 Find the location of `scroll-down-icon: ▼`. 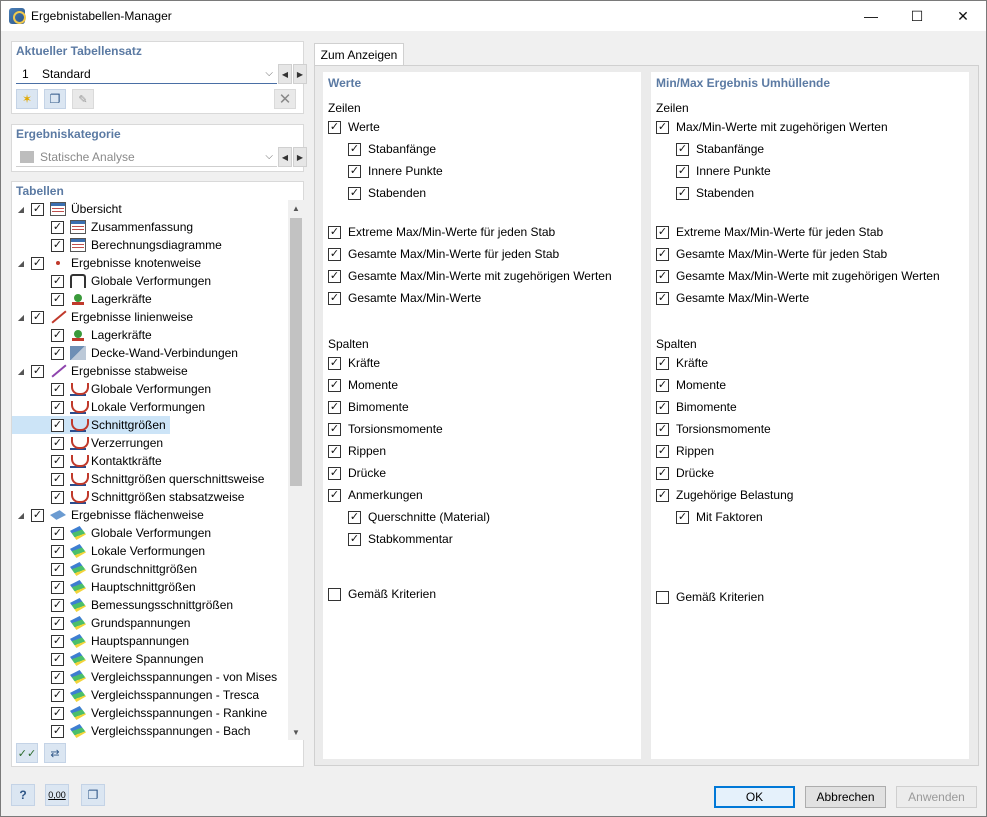

scroll-down-icon: ▼ is located at coordinates (296, 732).